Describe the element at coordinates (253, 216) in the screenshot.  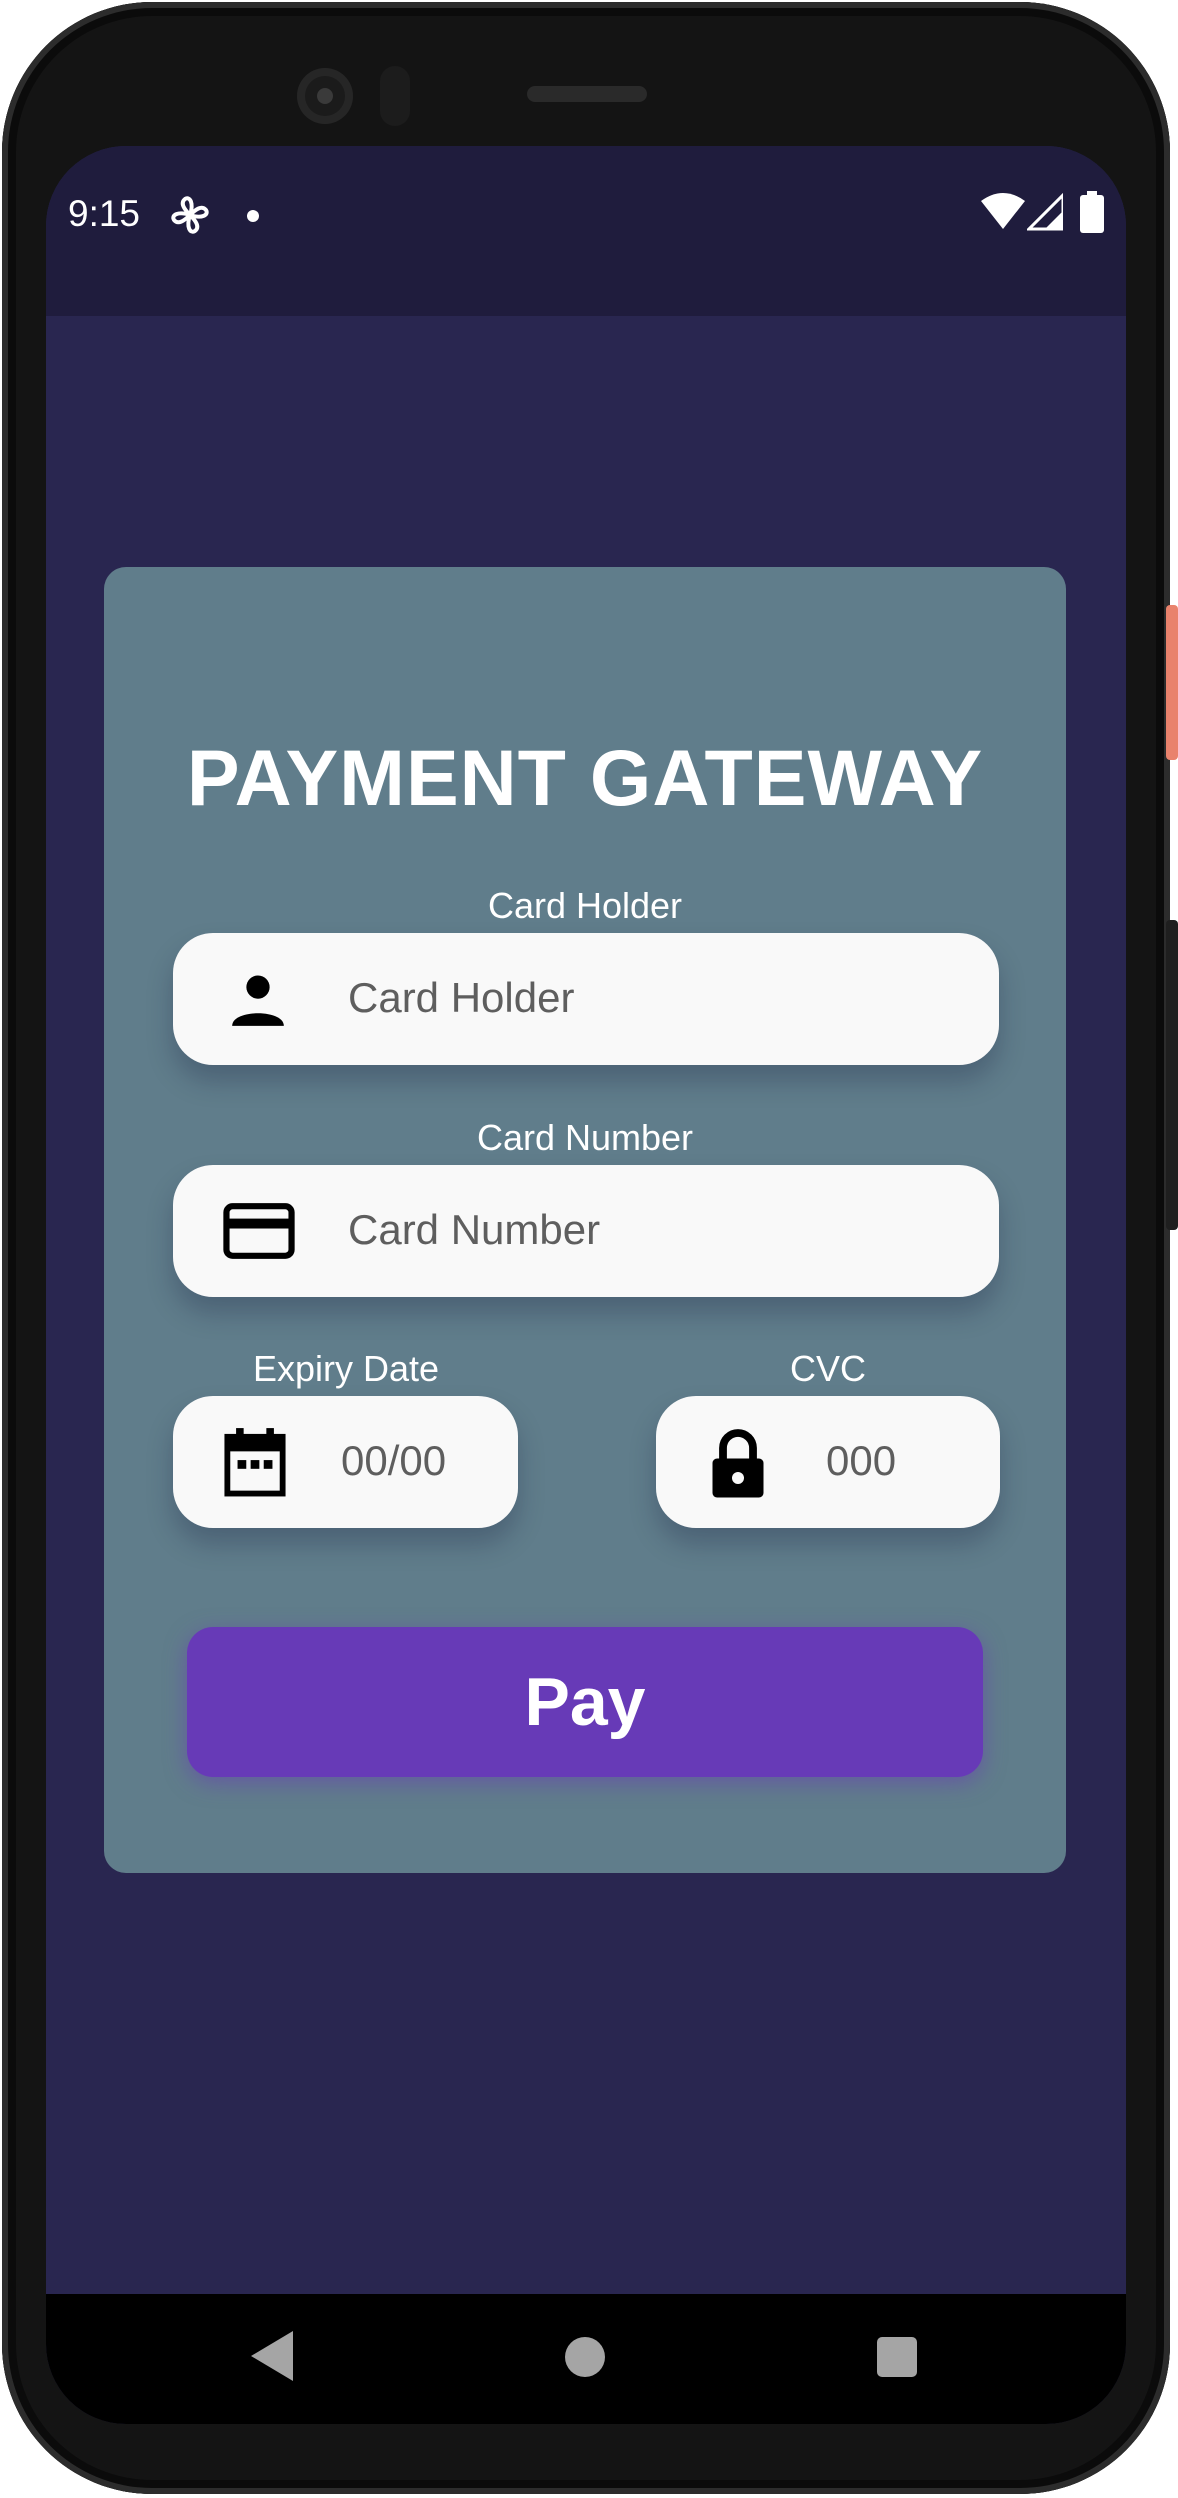
I see `notification-dot-icon` at that location.